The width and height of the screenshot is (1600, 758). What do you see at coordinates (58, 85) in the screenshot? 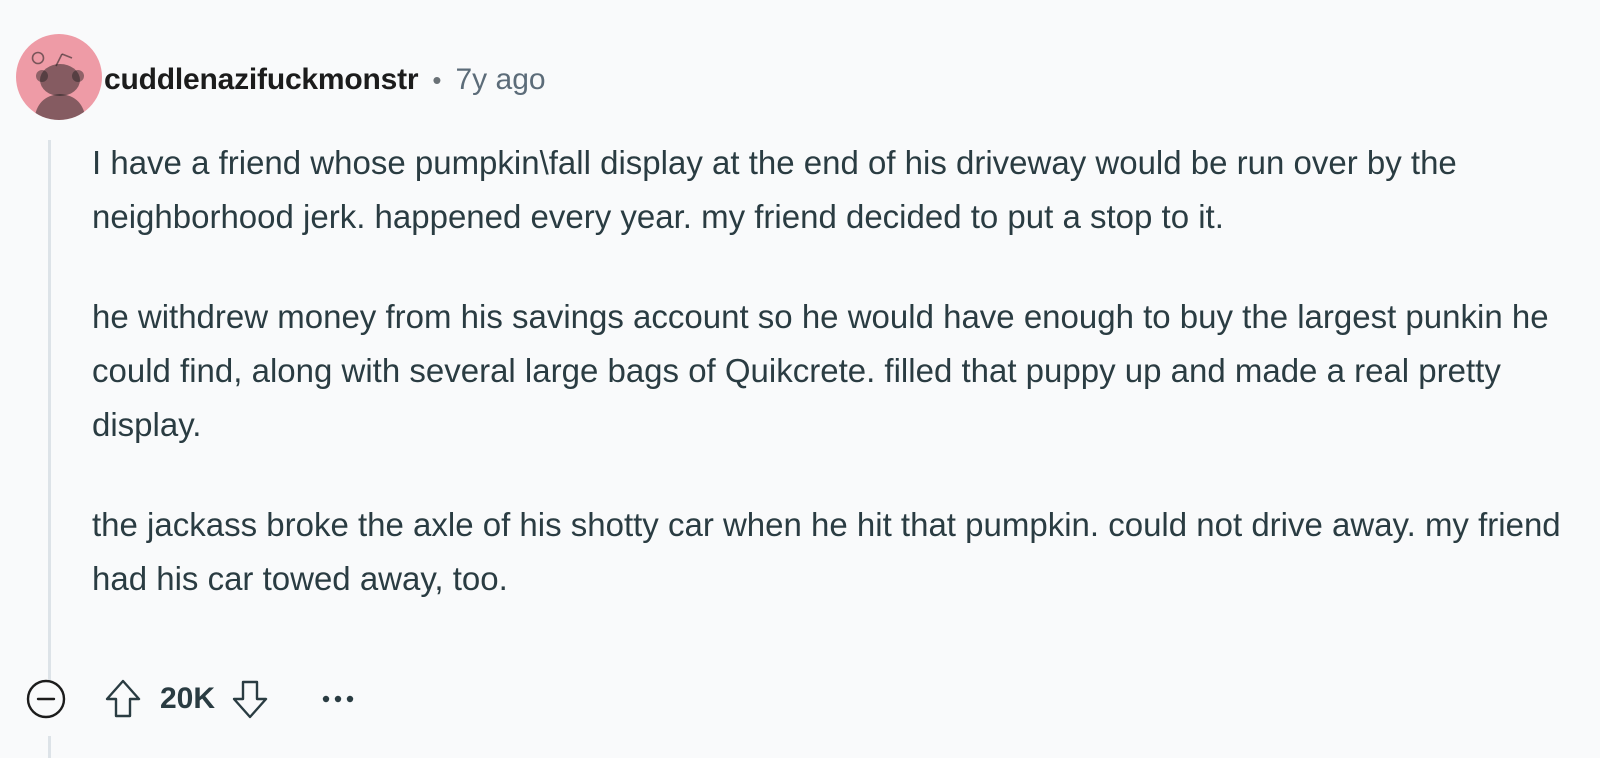
I see `snoo-avatar-icon` at bounding box center [58, 85].